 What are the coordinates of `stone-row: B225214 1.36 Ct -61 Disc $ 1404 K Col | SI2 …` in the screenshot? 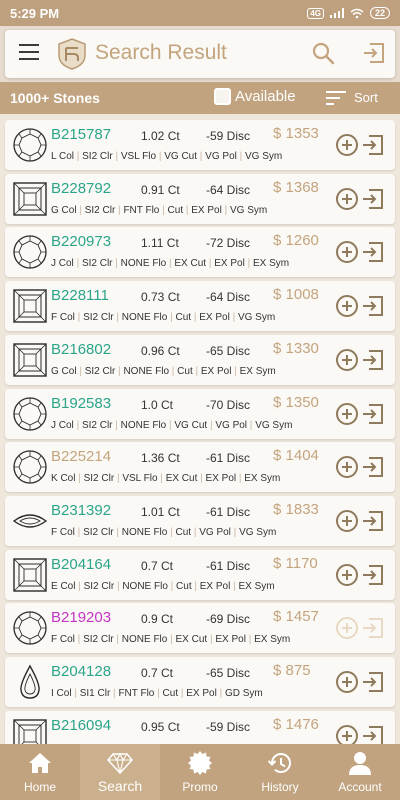 It's located at (200, 467).